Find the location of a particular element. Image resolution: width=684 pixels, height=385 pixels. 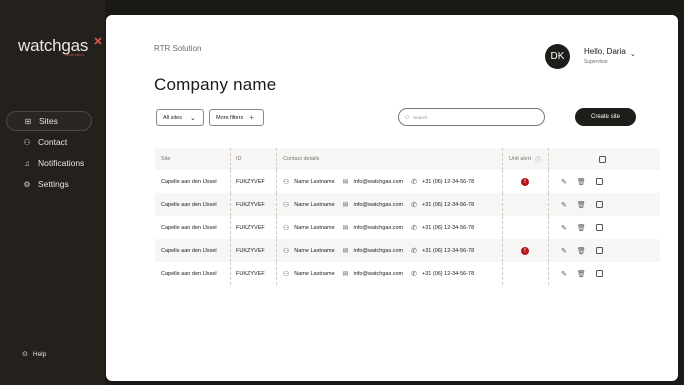

column-header-id: ID is located at coordinates (239, 159).